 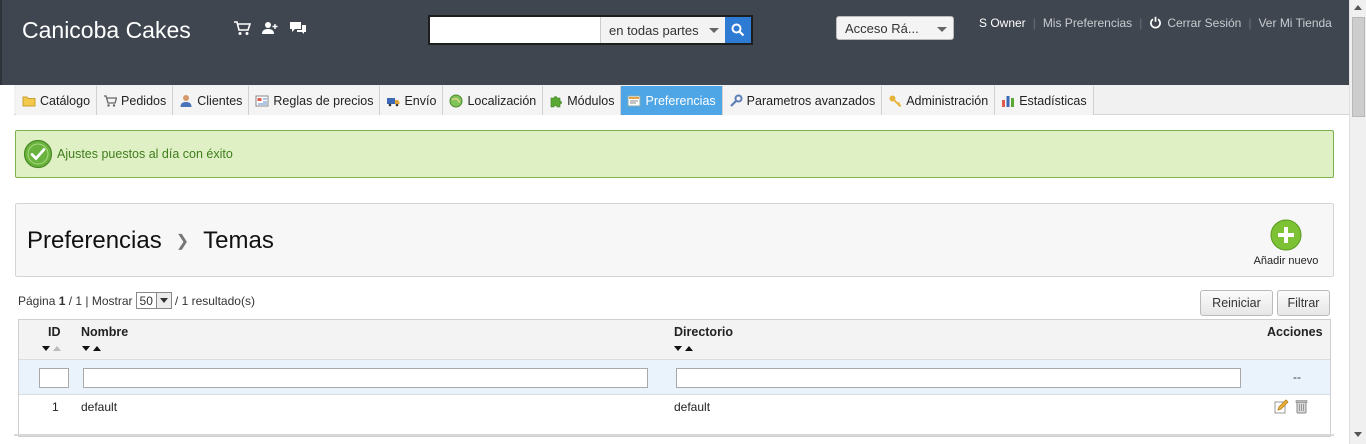 I want to click on scroll-down-arrow, so click(x=1358, y=434).